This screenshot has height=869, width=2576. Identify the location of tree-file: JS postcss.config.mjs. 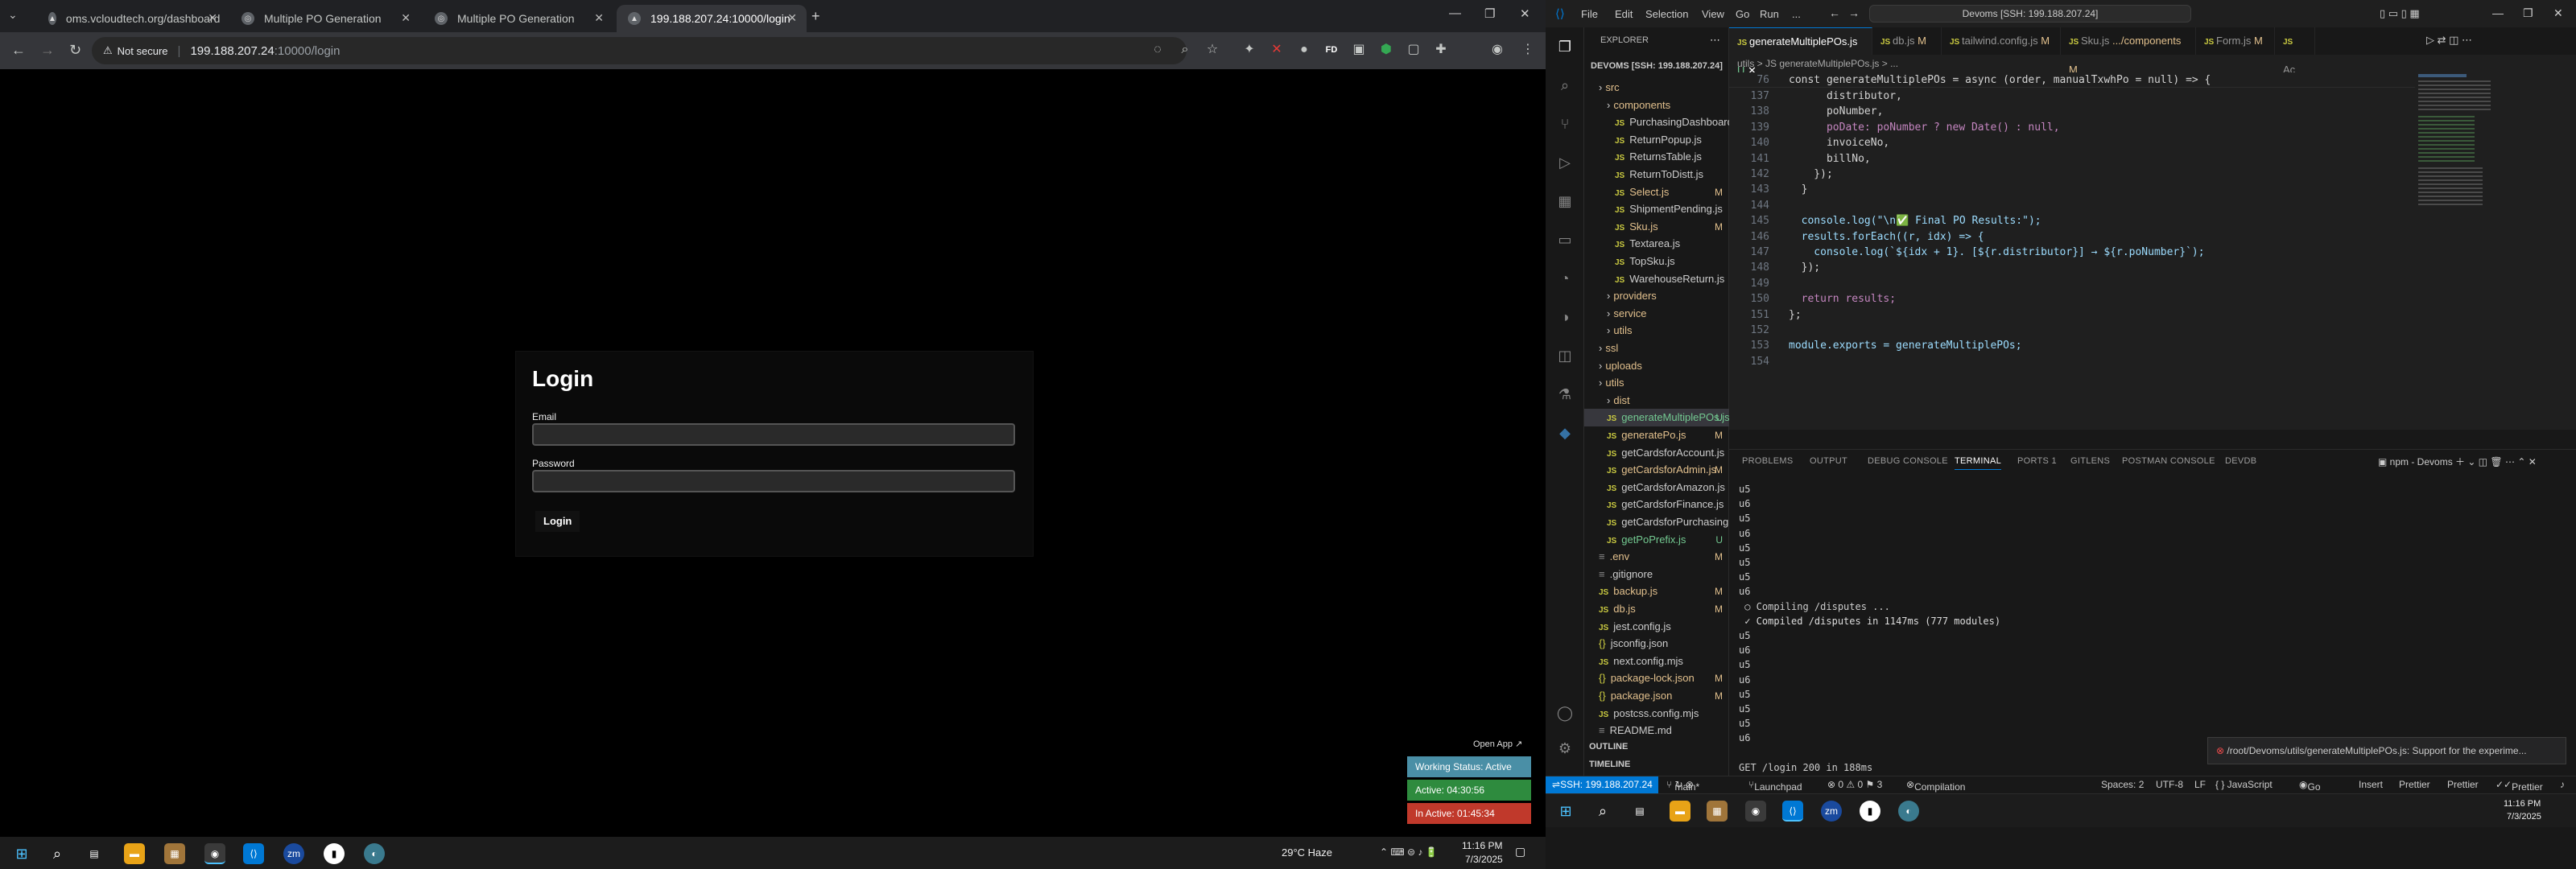
(1656, 714).